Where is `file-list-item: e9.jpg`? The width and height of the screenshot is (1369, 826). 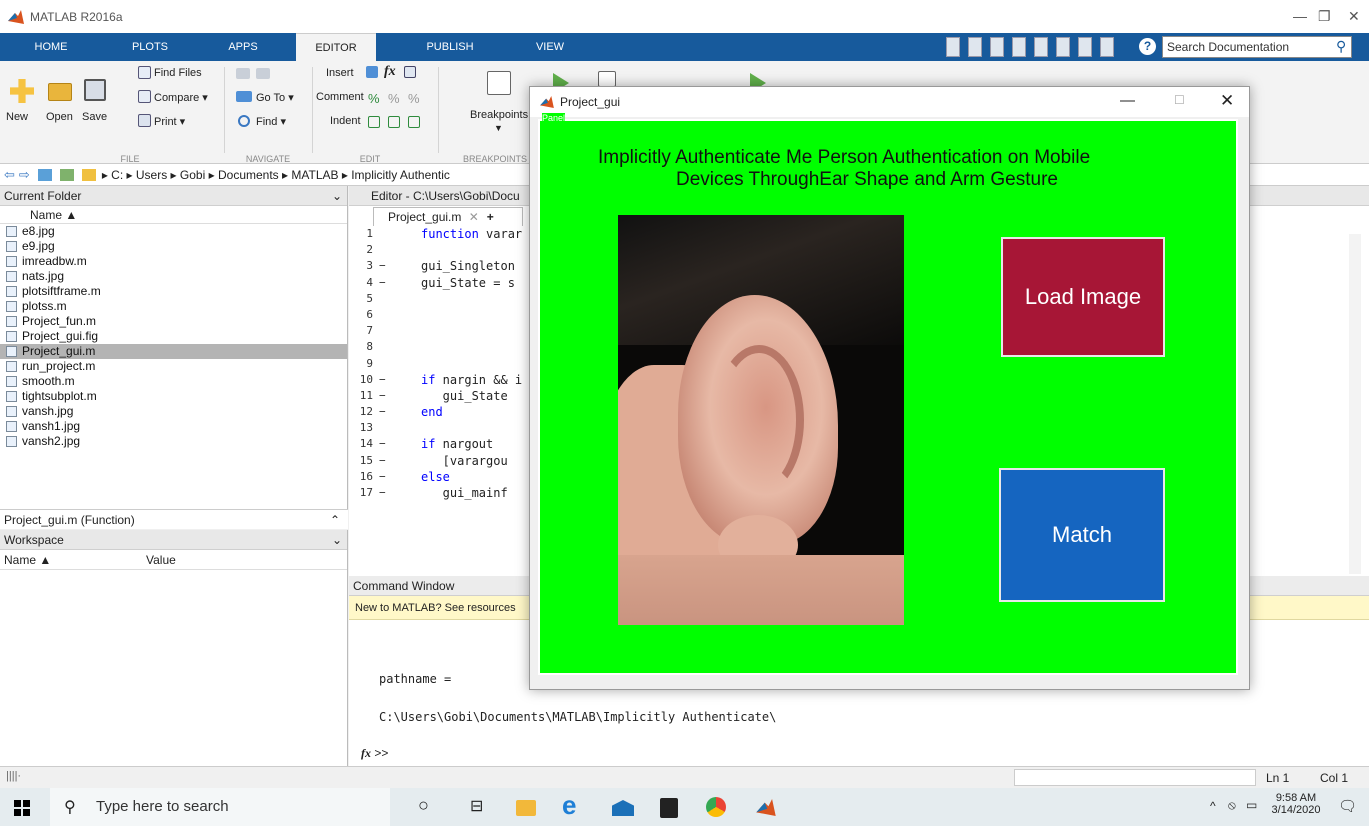
file-list-item: e9.jpg is located at coordinates (173, 246).